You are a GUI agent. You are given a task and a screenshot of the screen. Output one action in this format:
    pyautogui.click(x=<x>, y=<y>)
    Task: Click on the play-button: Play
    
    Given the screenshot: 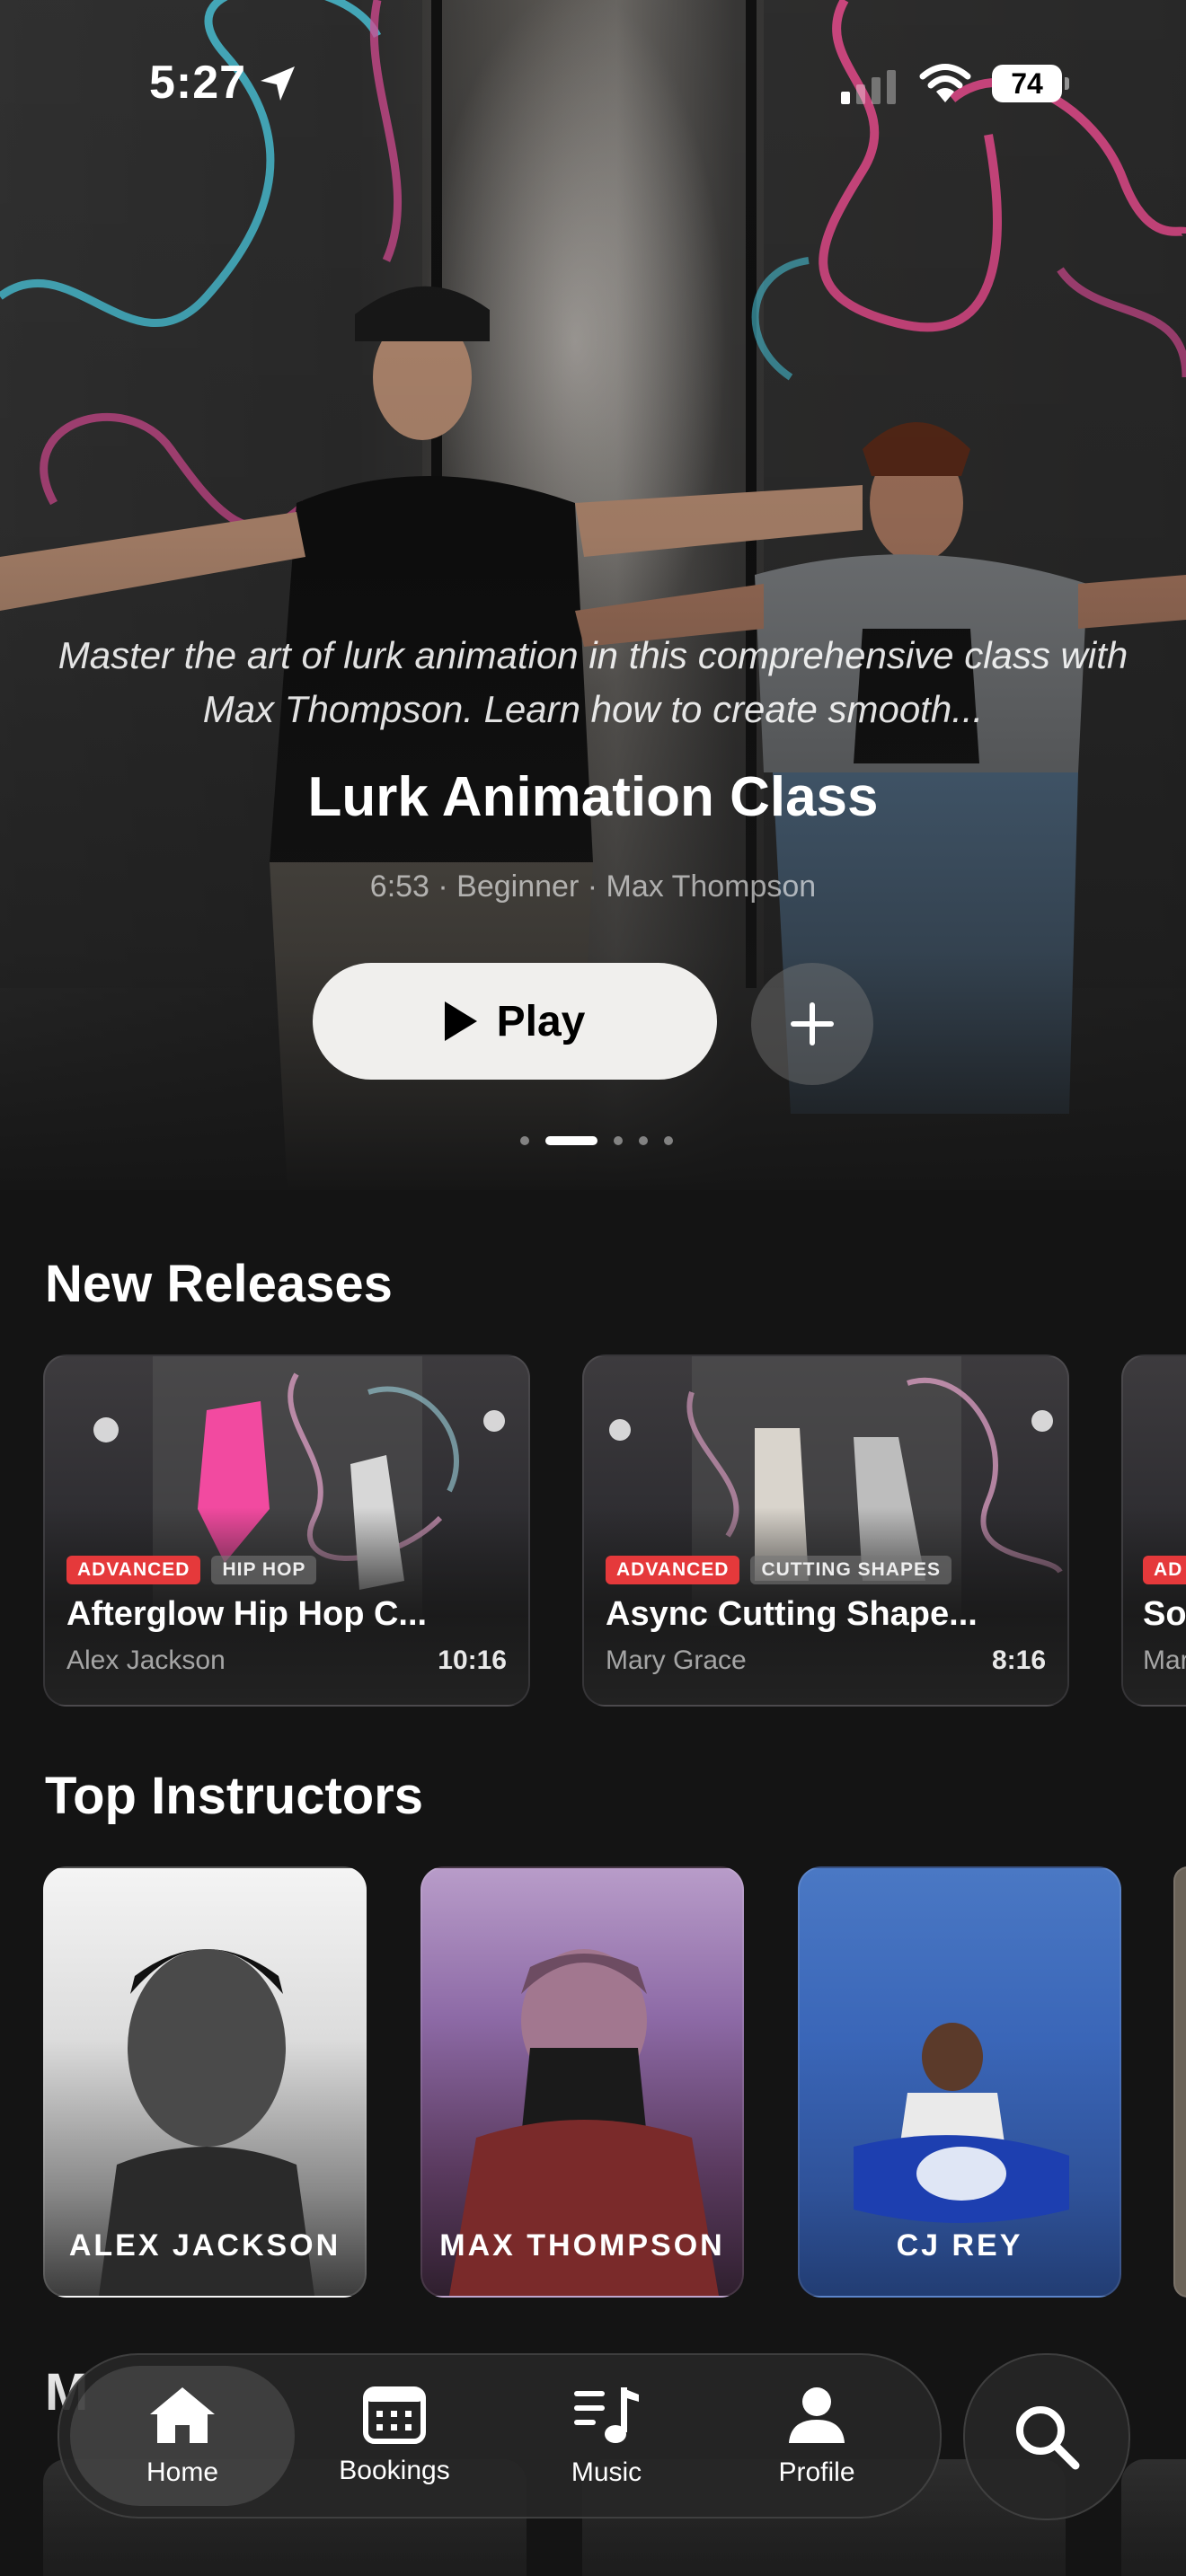 What is the action you would take?
    pyautogui.click(x=515, y=1021)
    